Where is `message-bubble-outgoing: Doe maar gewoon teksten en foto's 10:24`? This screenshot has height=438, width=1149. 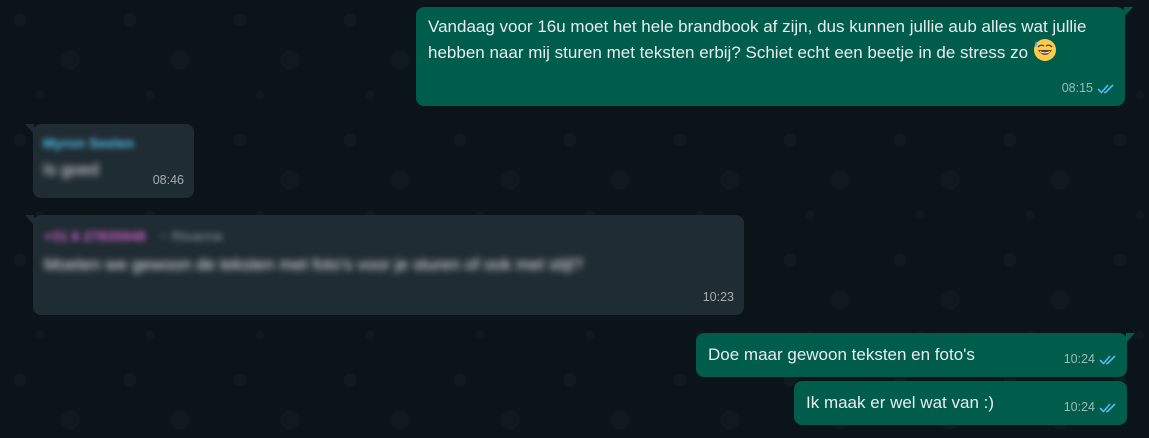 message-bubble-outgoing: Doe maar gewoon teksten en foto's 10:24 is located at coordinates (915, 355).